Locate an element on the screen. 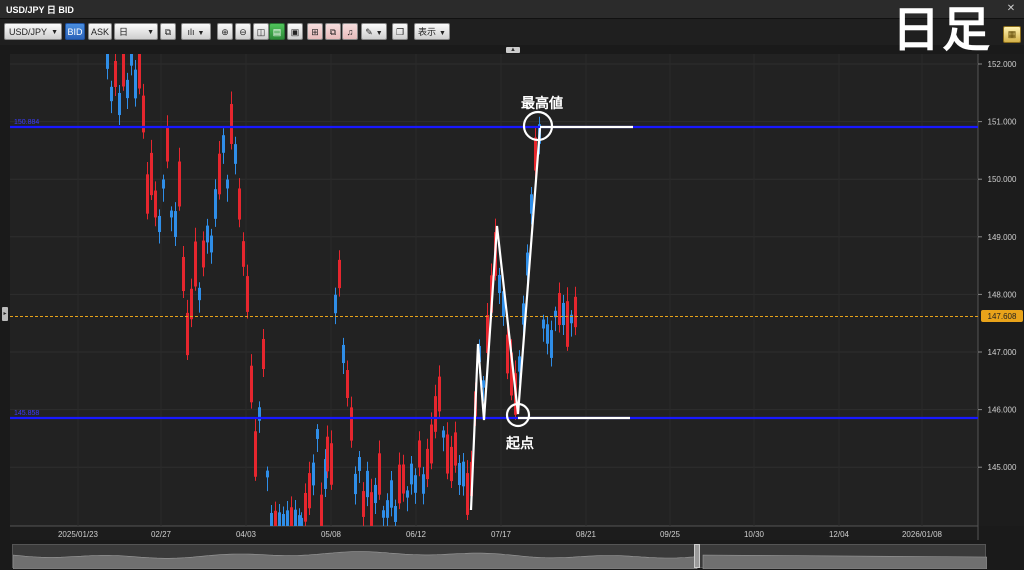 The width and height of the screenshot is (1024, 570). grid-layout-button: ▦ is located at coordinates (1012, 34).